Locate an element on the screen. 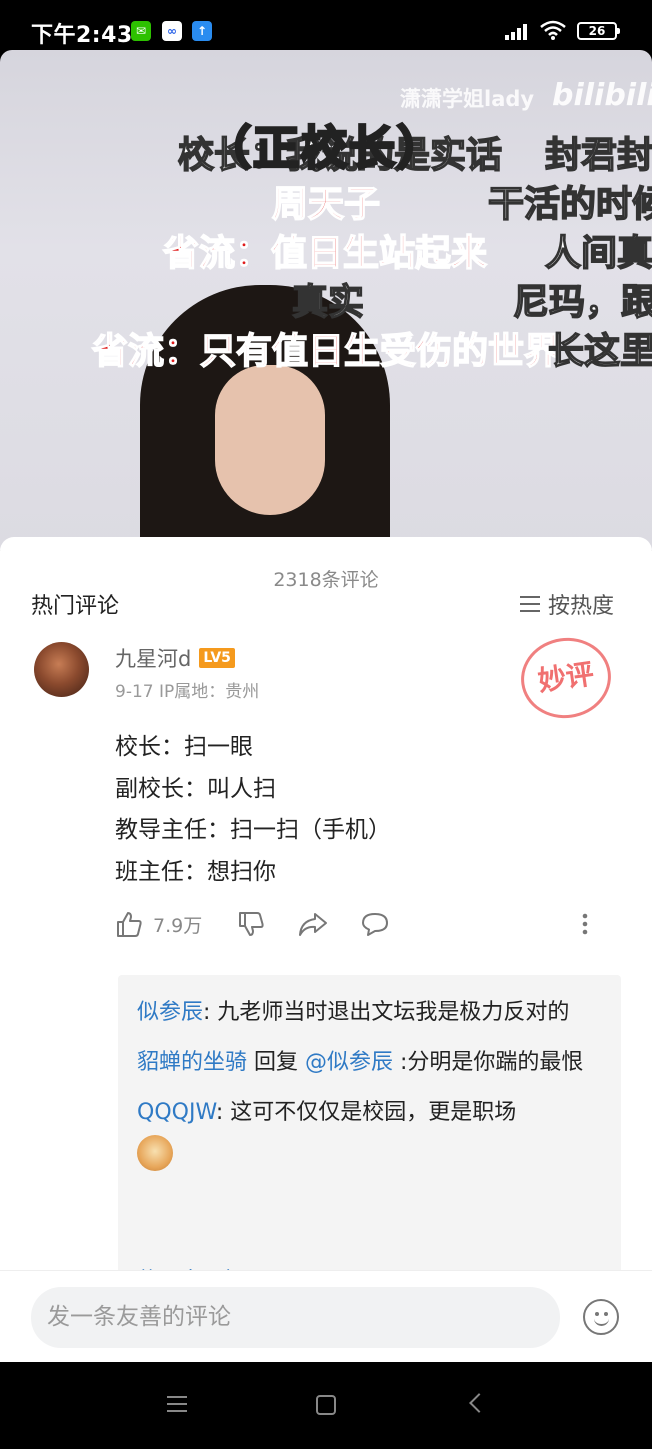 This screenshot has height=1449, width=652. danmaku-item: 干活的时候 is located at coordinates (569, 205).